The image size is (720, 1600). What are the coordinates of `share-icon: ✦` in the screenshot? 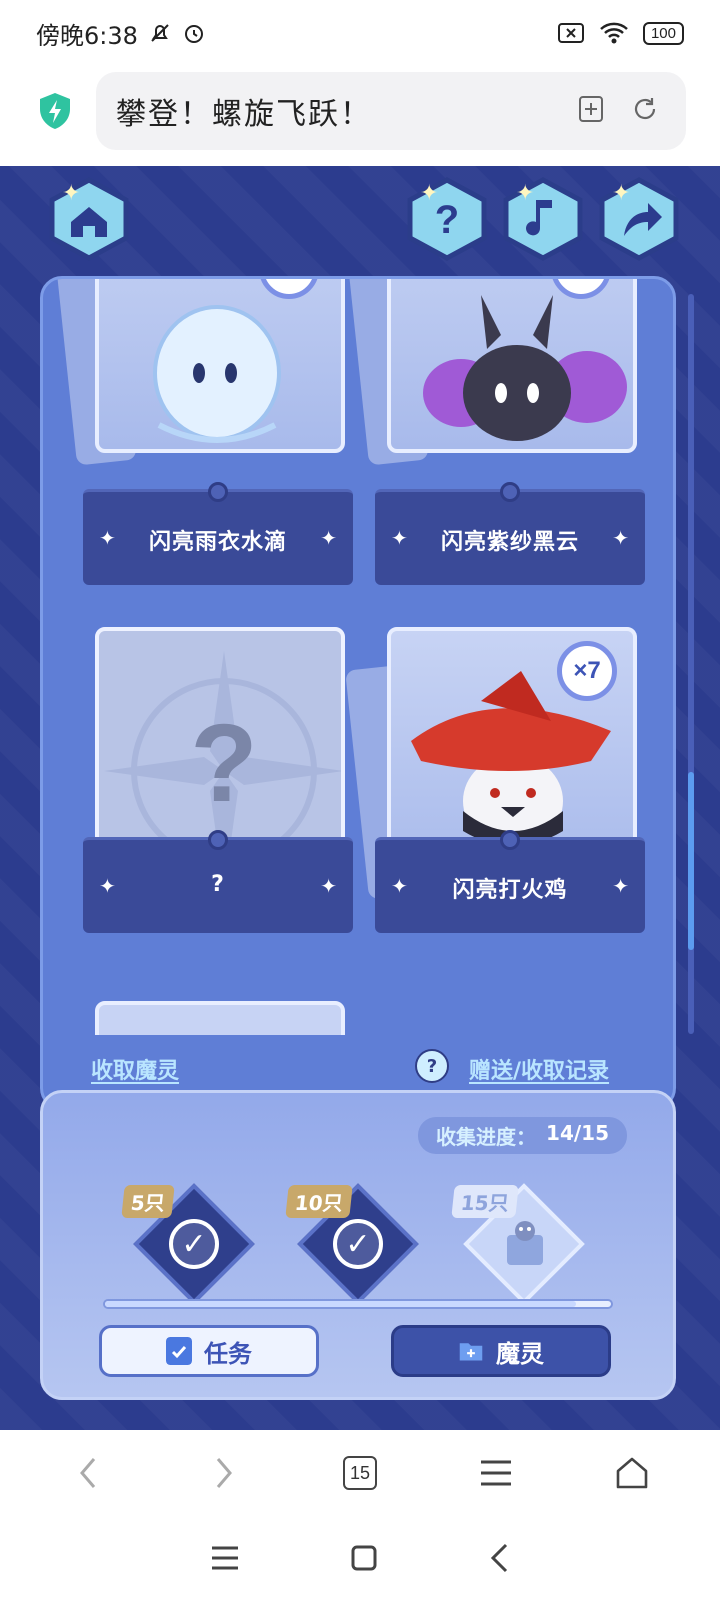 It's located at (639, 219).